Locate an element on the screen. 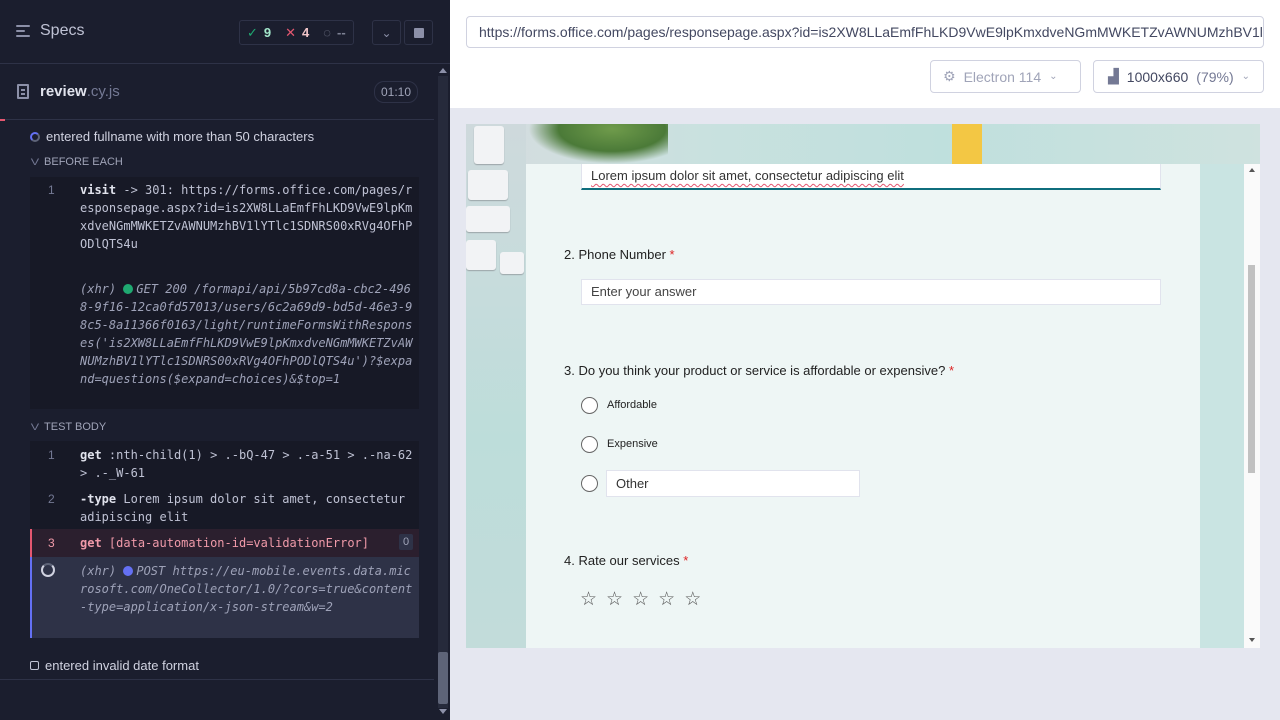 Image resolution: width=1280 pixels, height=720 pixels. stop-button is located at coordinates (418, 32).